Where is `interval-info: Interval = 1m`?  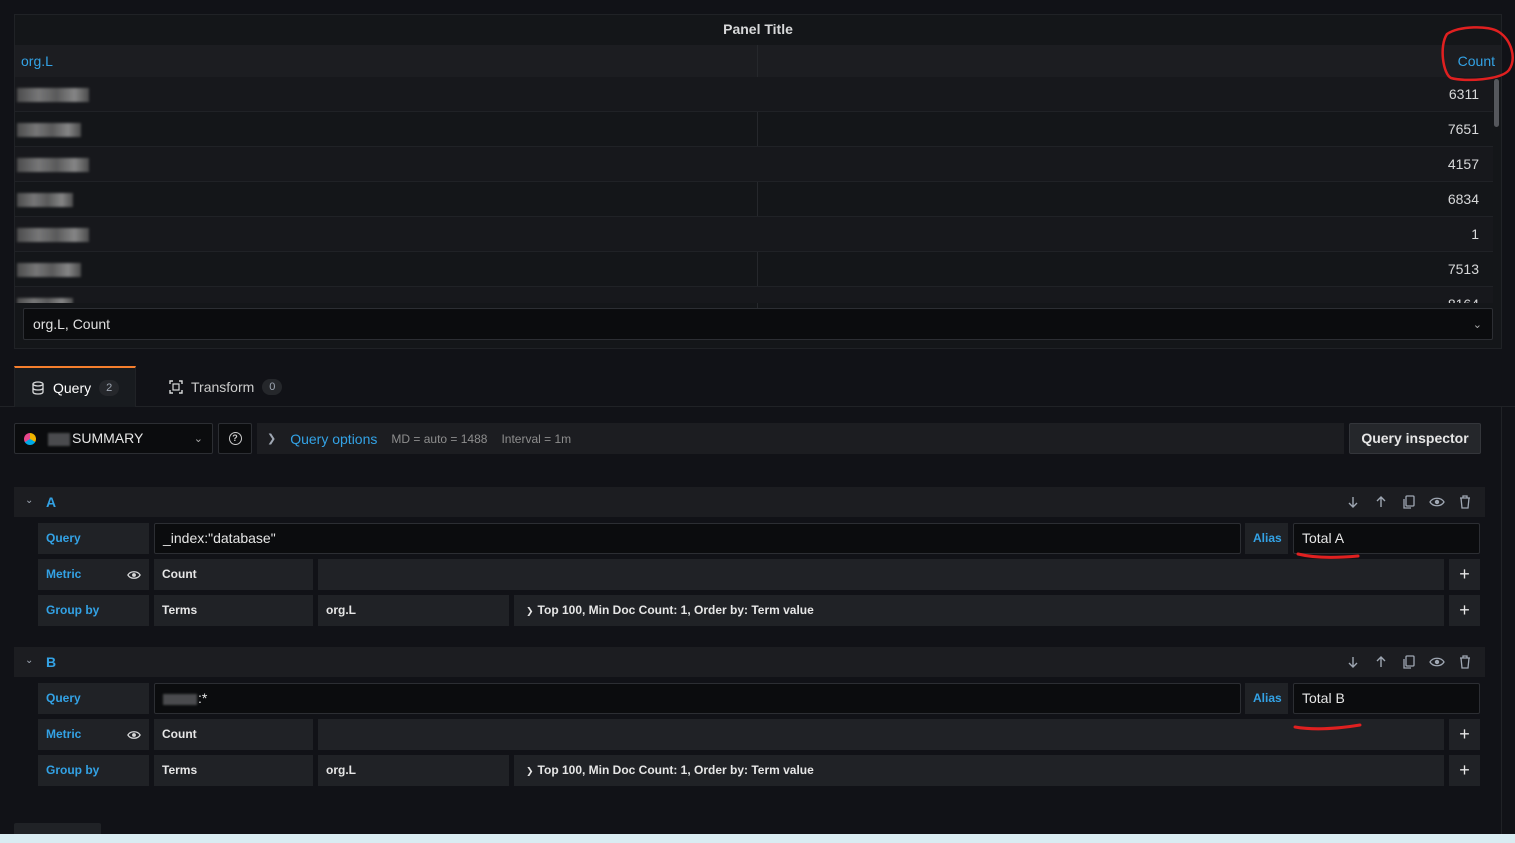 interval-info: Interval = 1m is located at coordinates (536, 438).